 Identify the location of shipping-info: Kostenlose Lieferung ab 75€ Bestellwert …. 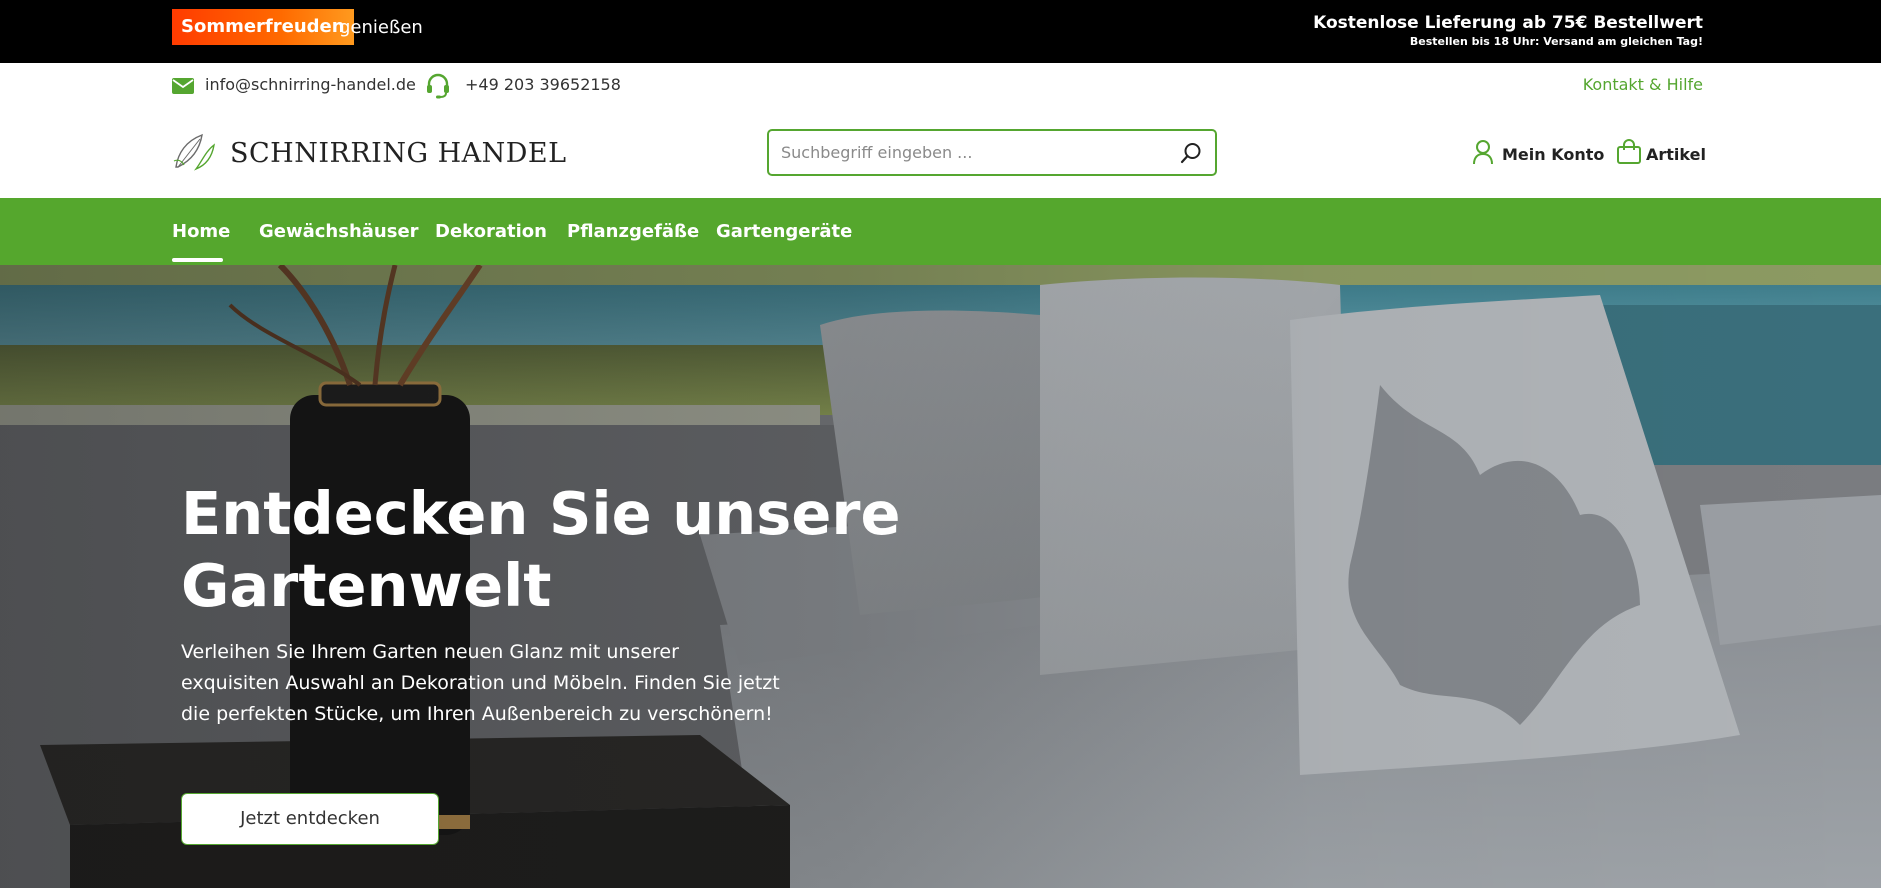
(1508, 31).